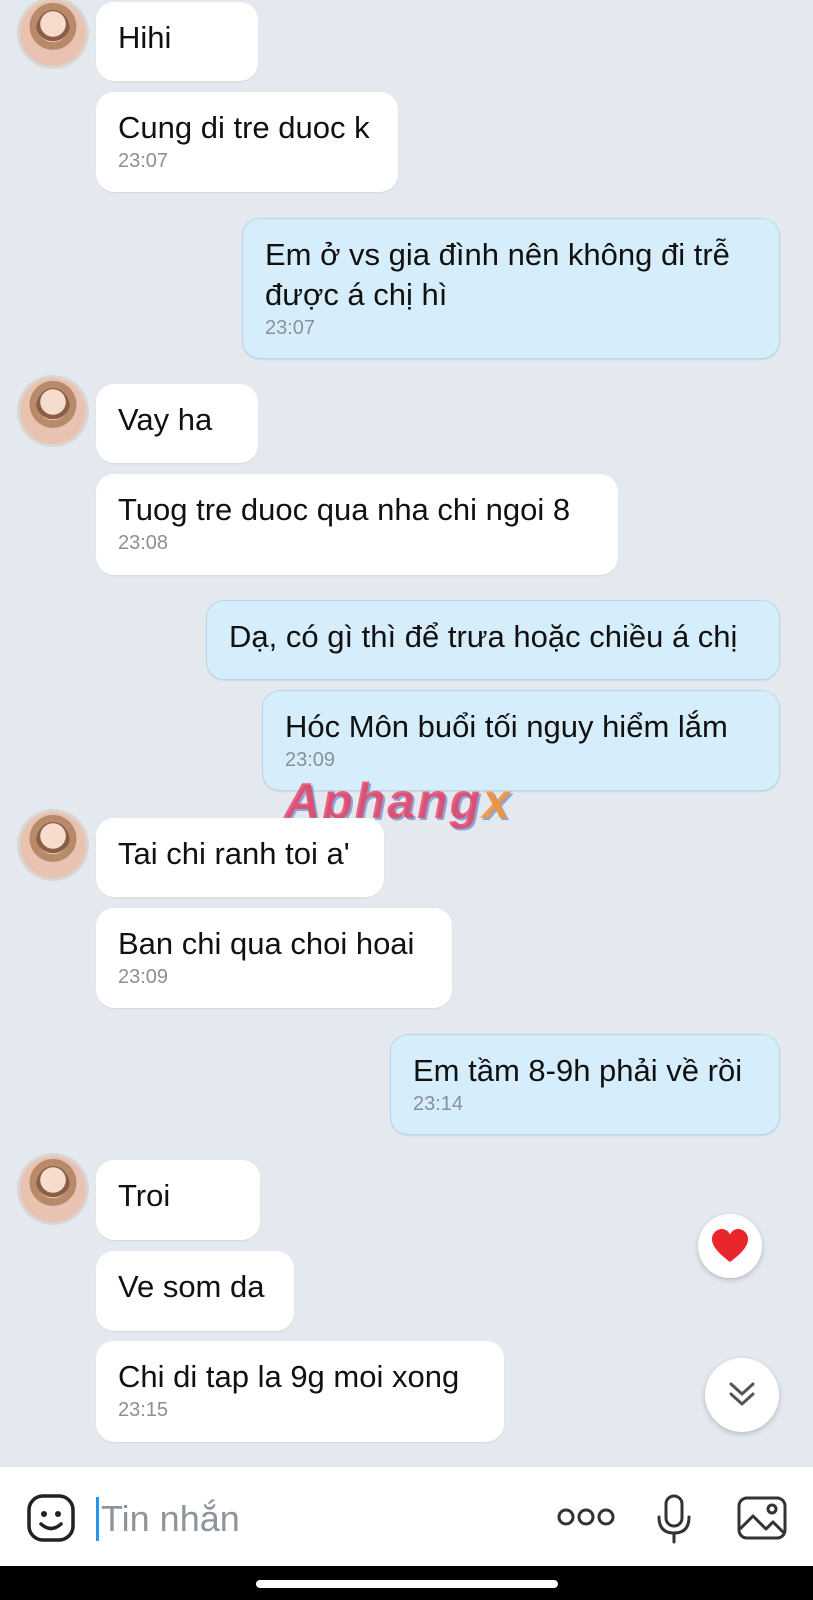  Describe the element at coordinates (438, 1104) in the screenshot. I see `message-time: 23:14` at that location.